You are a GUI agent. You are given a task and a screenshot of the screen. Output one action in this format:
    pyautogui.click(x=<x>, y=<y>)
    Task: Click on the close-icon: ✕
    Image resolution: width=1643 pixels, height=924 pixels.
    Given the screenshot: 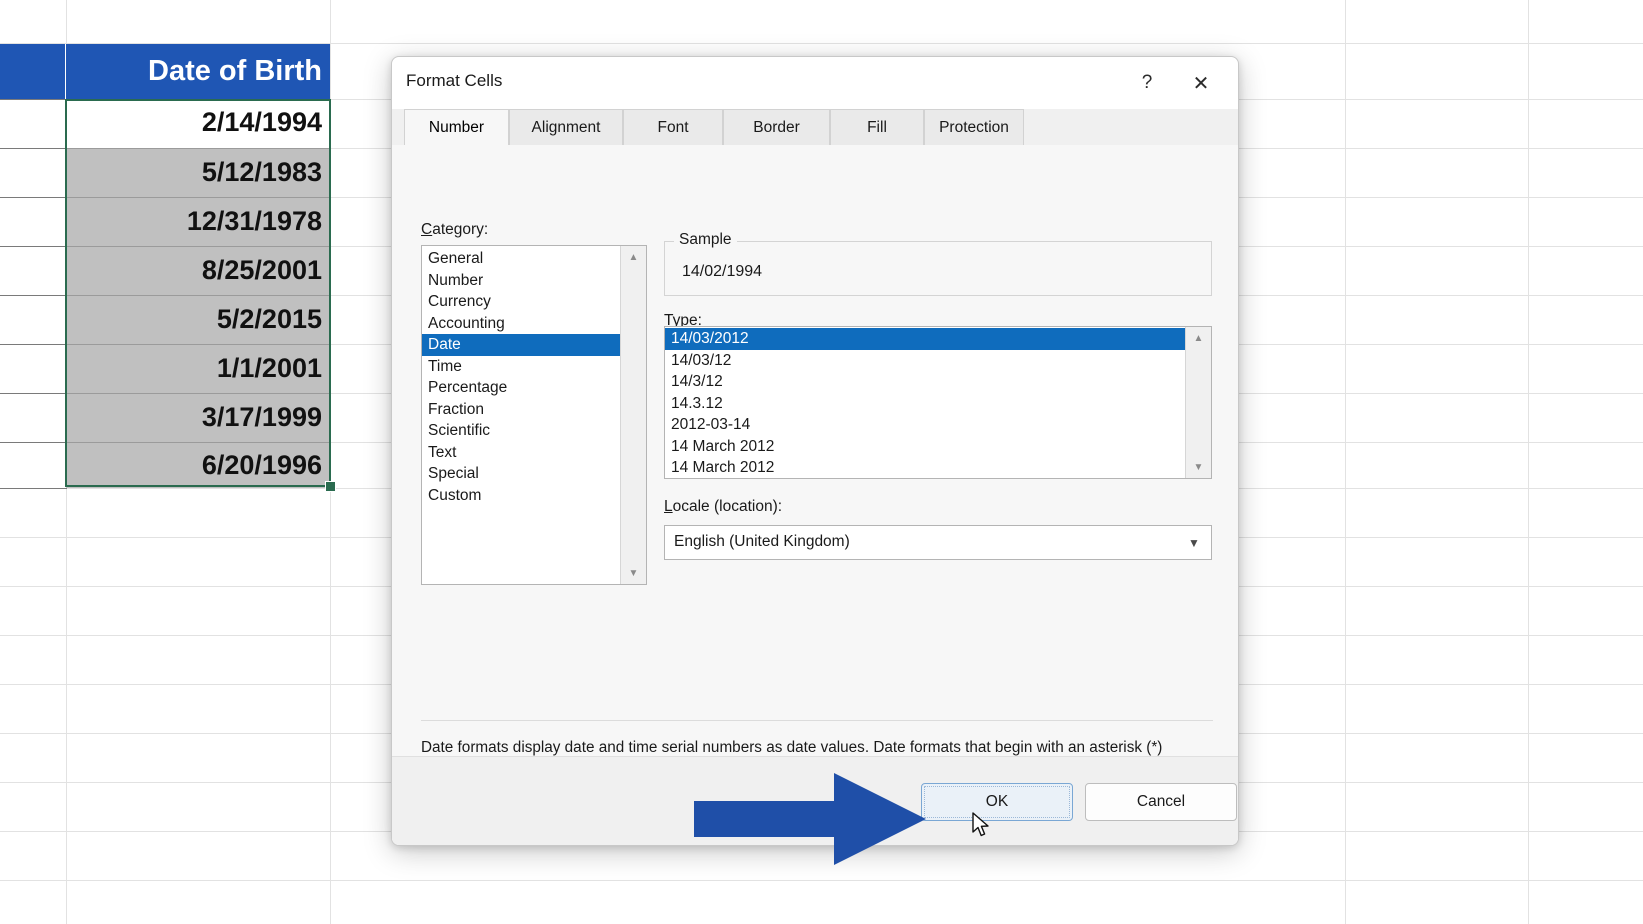 What is the action you would take?
    pyautogui.click(x=1201, y=83)
    